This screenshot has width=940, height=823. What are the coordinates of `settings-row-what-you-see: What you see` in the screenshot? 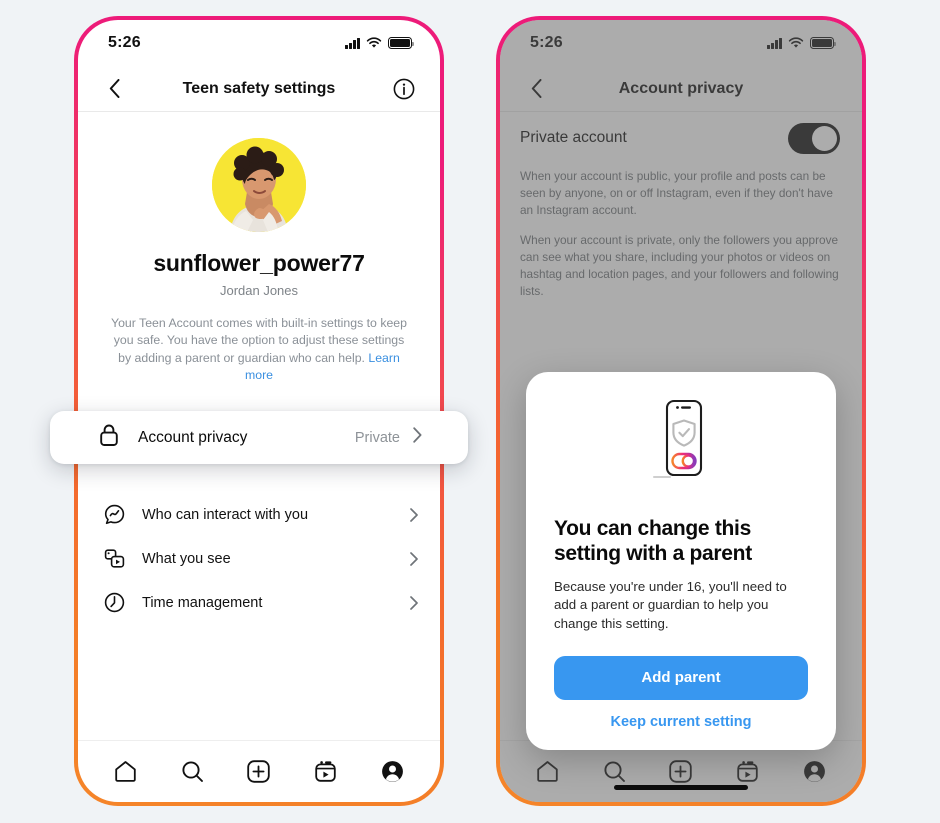 It's located at (259, 559).